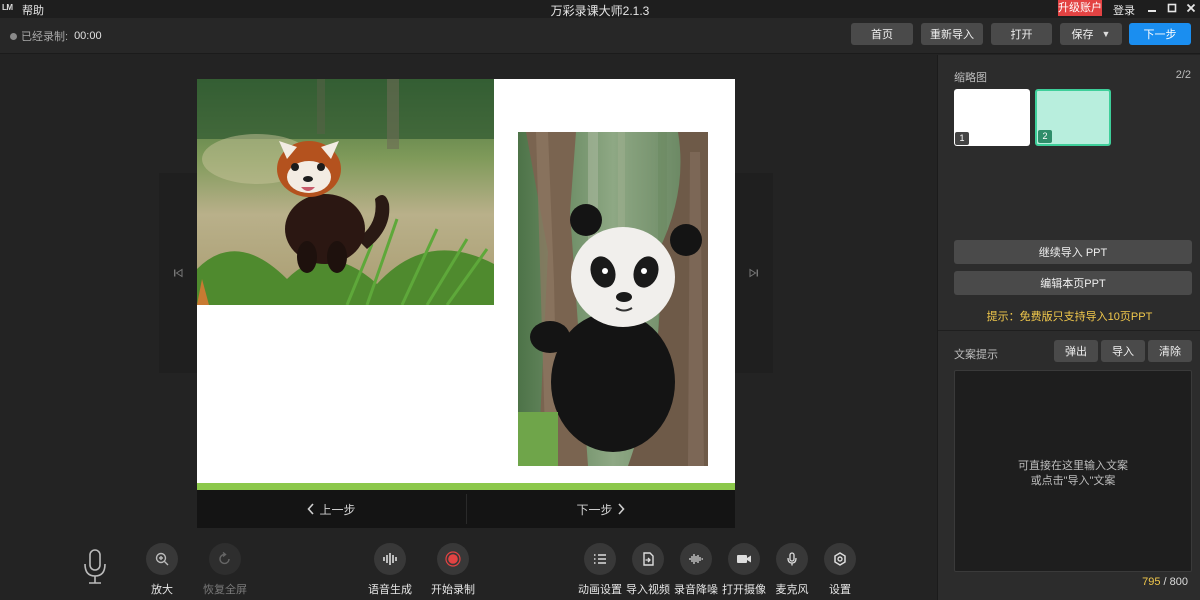 This screenshot has width=1200, height=600. What do you see at coordinates (390, 590) in the screenshot?
I see `voice-generate-label: 语音生成` at bounding box center [390, 590].